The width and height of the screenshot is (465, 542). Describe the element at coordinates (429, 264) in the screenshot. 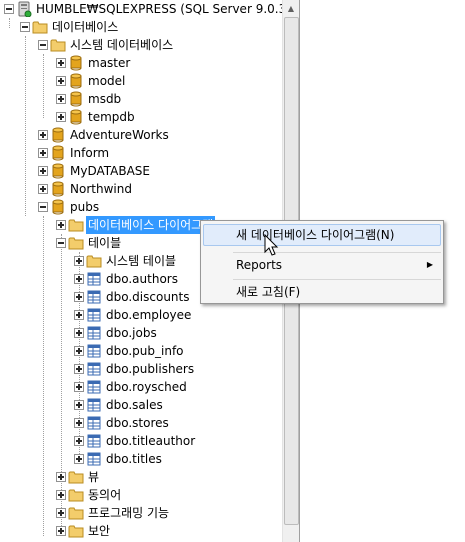

I see `submenu-arrow-icon: ▶` at that location.